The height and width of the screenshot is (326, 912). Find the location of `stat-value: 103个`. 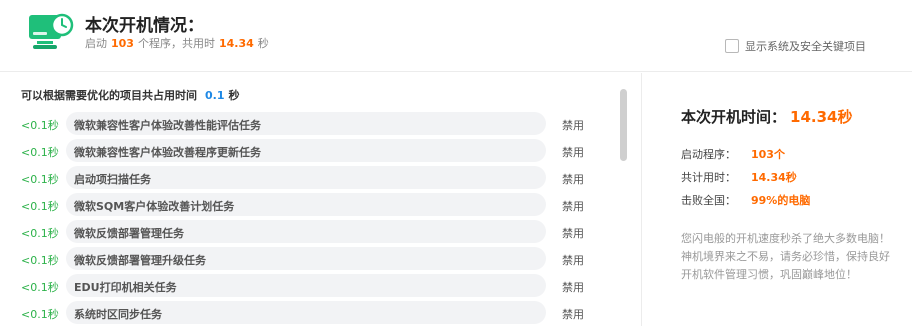

stat-value: 103个 is located at coordinates (768, 154).